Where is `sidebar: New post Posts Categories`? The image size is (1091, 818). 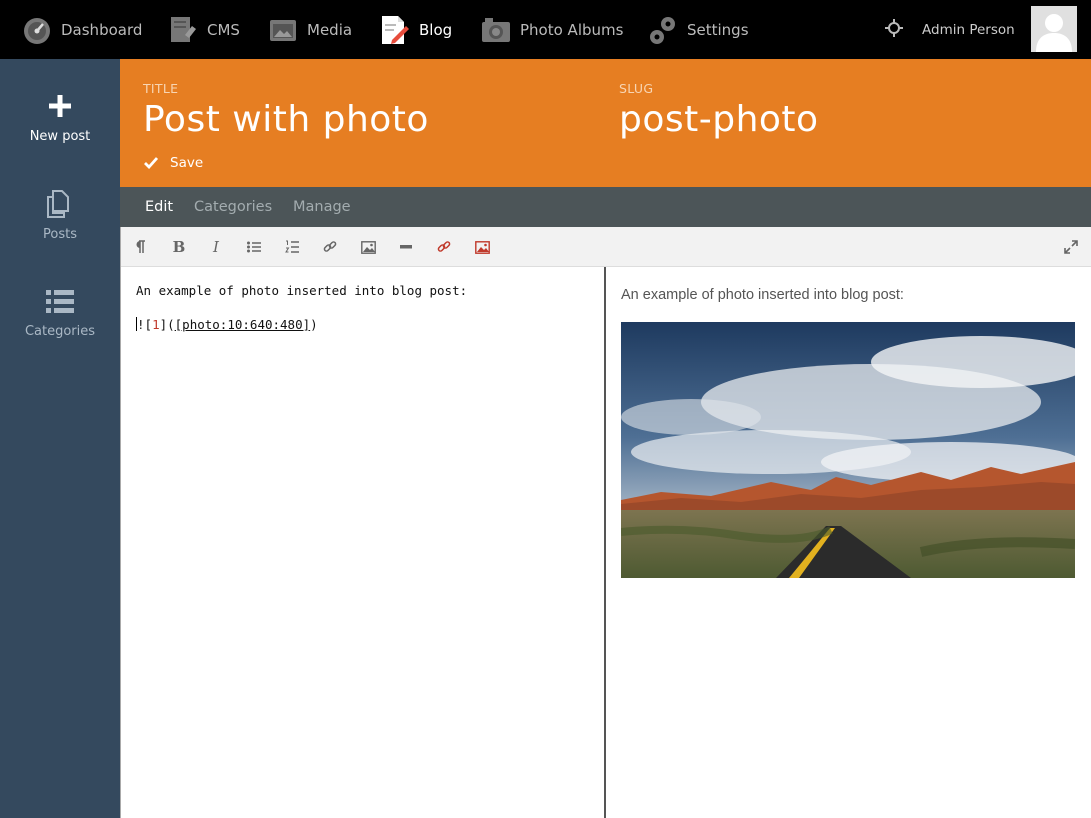
sidebar: New post Posts Categories is located at coordinates (60, 438).